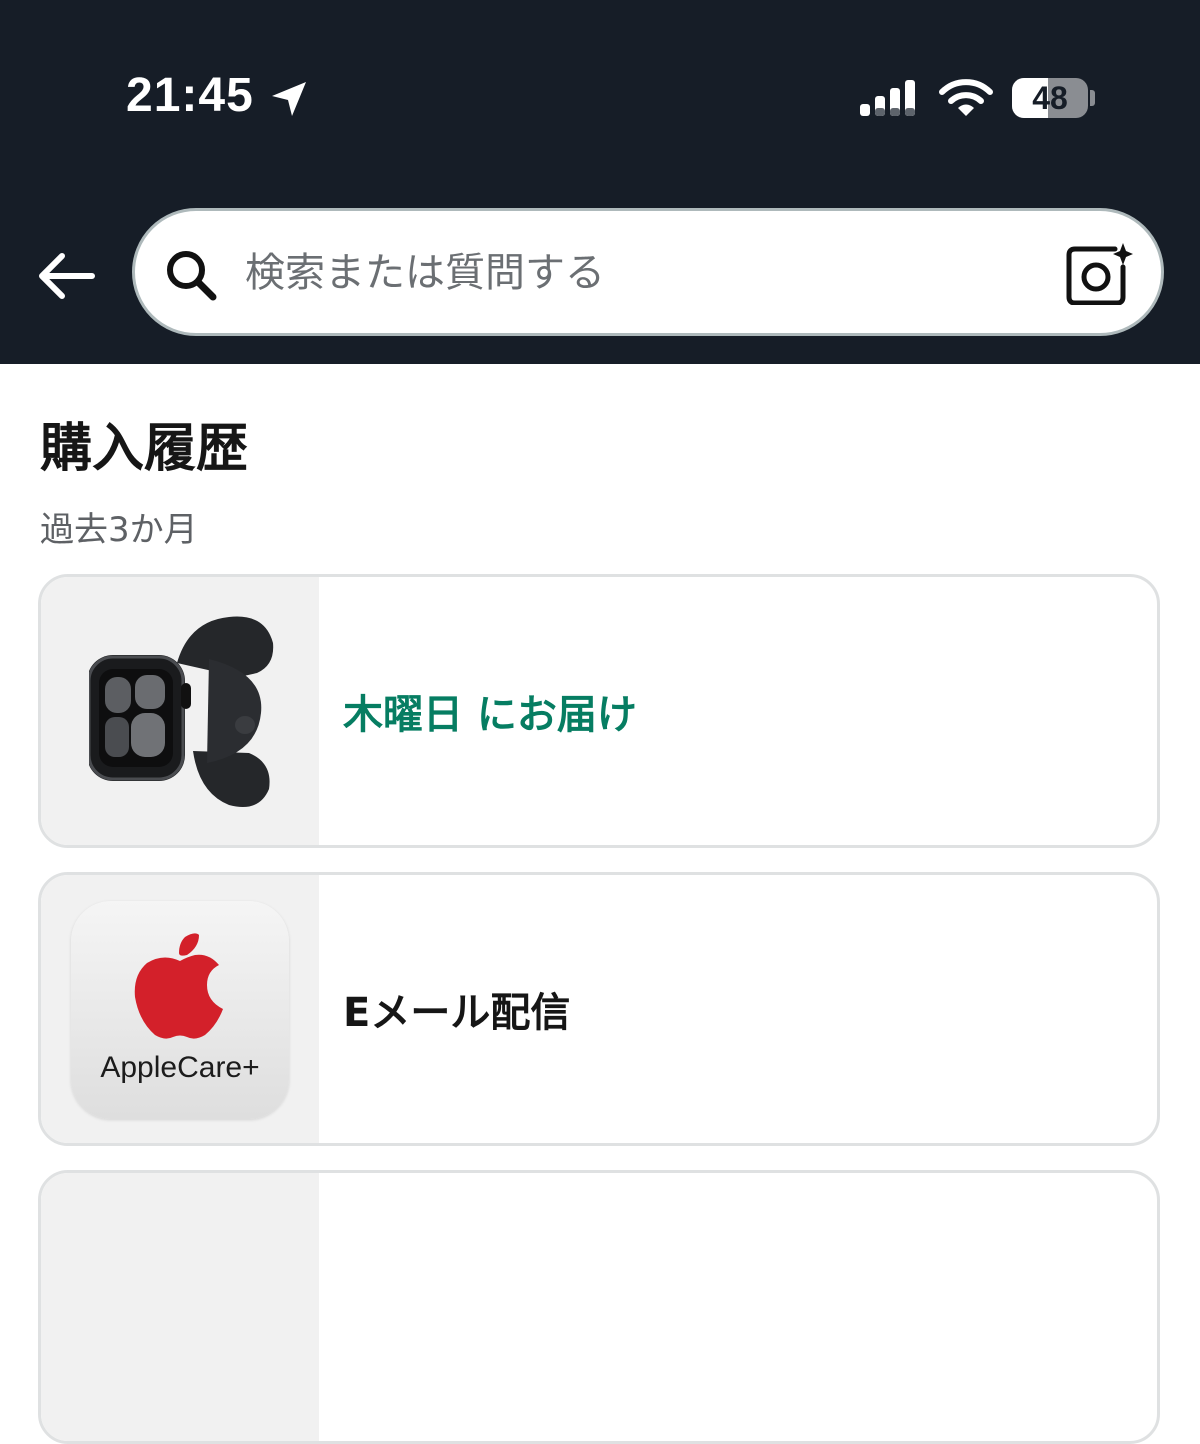  What do you see at coordinates (490, 715) in the screenshot?
I see `delivery-status: 木曜日 にお届け` at bounding box center [490, 715].